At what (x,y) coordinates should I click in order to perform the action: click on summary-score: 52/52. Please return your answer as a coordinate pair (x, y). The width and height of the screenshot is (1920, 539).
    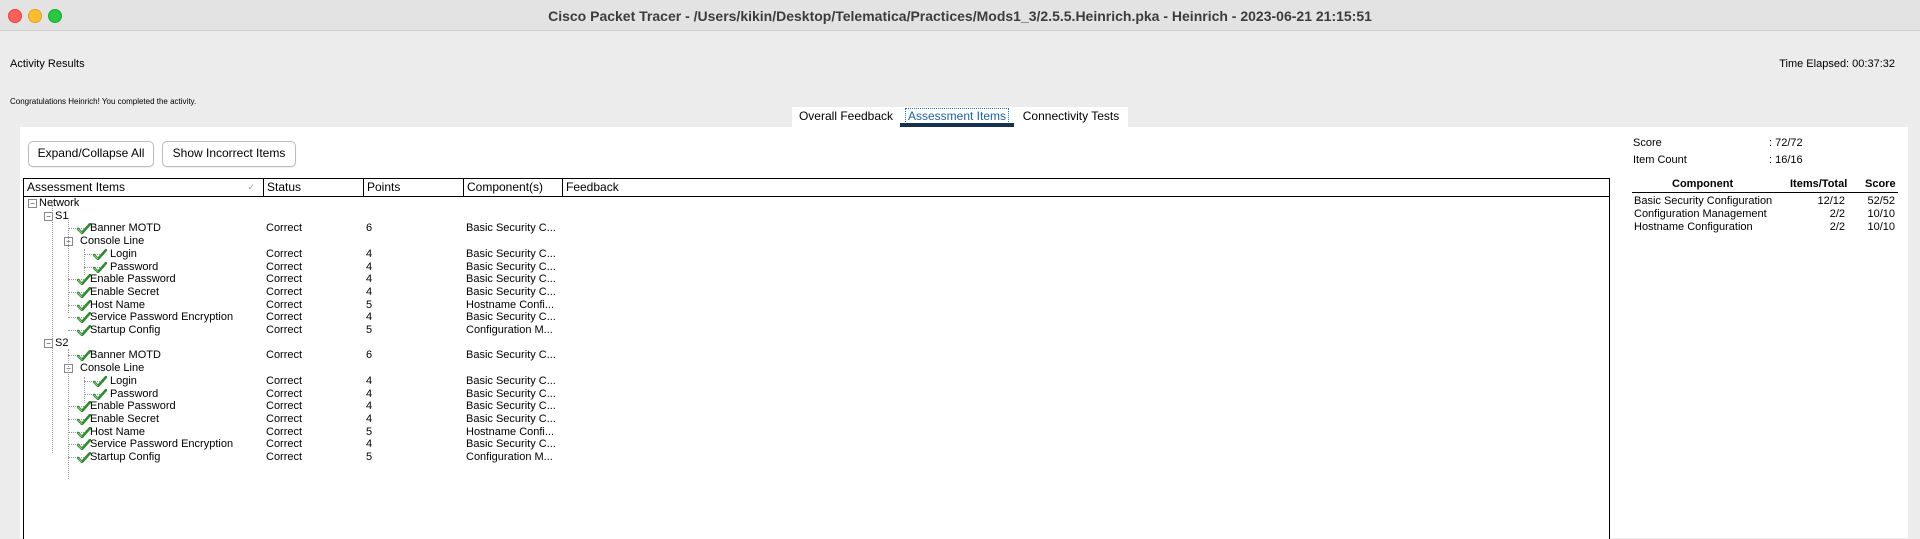
    Looking at the image, I should click on (1881, 201).